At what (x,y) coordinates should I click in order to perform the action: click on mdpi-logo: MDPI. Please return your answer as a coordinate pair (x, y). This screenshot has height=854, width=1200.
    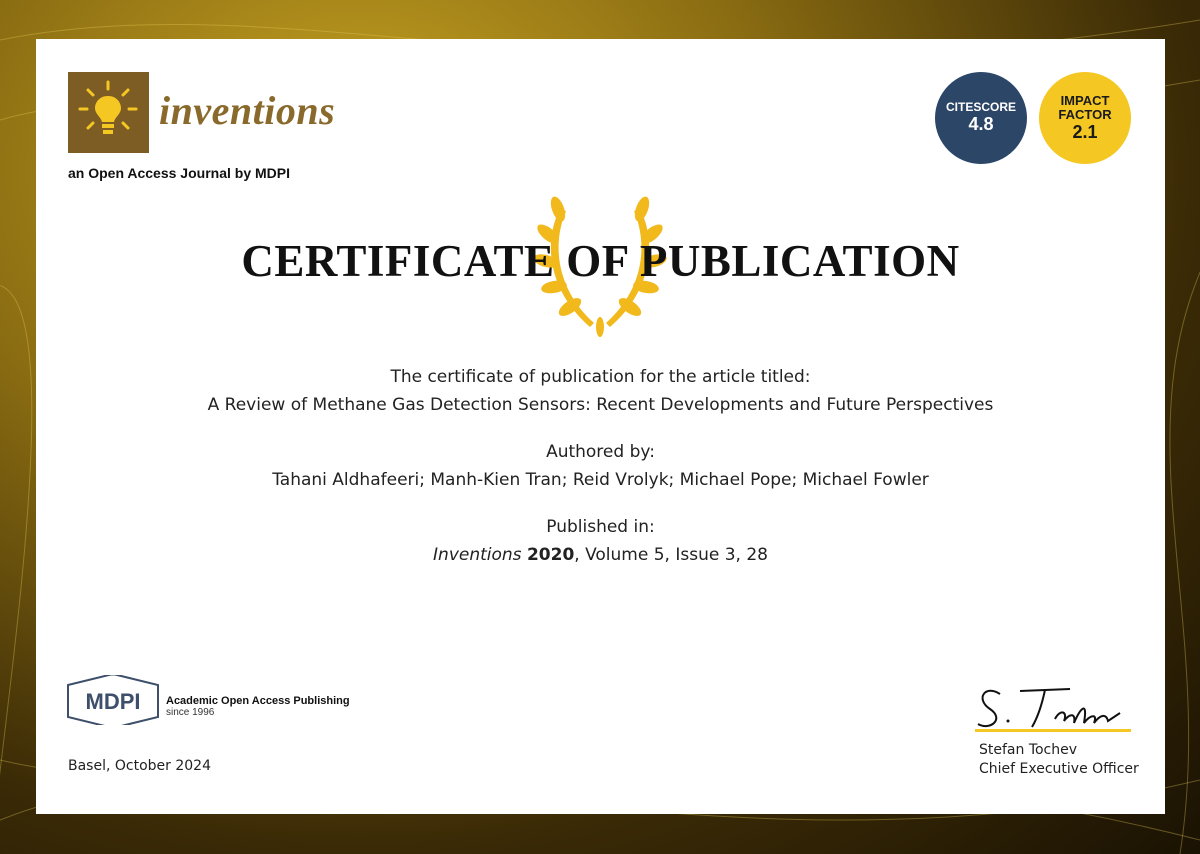
    Looking at the image, I should click on (113, 700).